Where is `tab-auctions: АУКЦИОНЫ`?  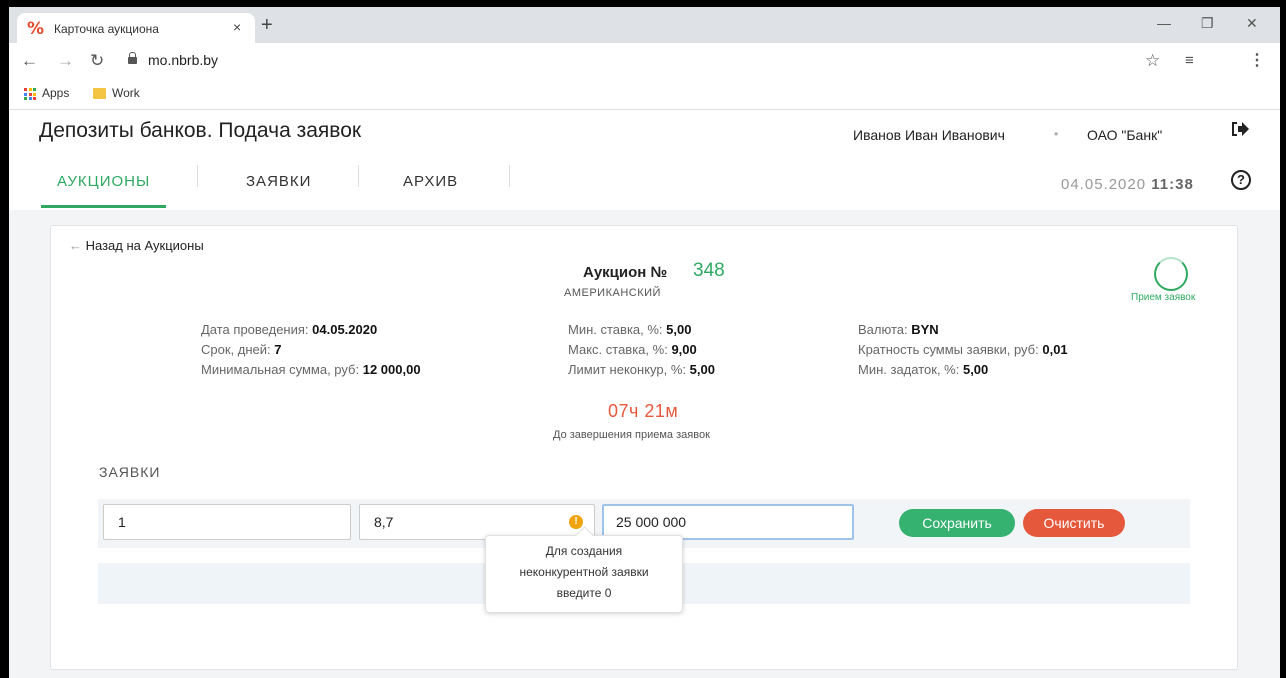 tab-auctions: АУКЦИОНЫ is located at coordinates (103, 181).